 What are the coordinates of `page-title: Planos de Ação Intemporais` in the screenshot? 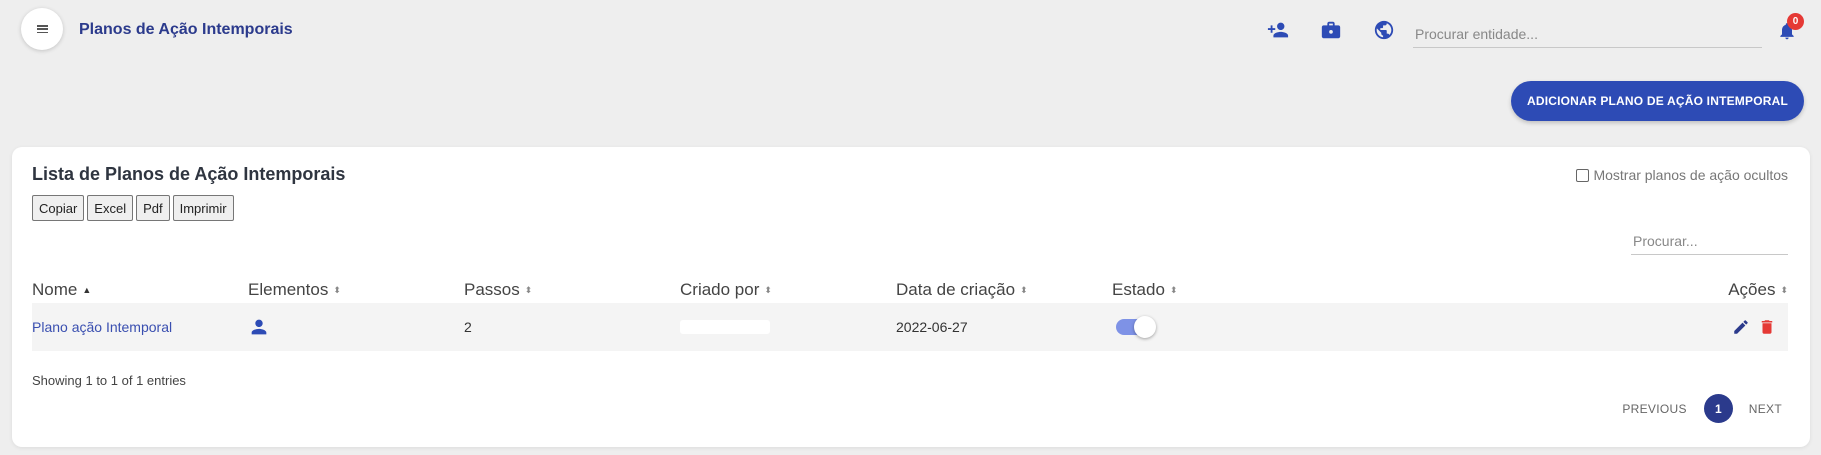 It's located at (186, 29).